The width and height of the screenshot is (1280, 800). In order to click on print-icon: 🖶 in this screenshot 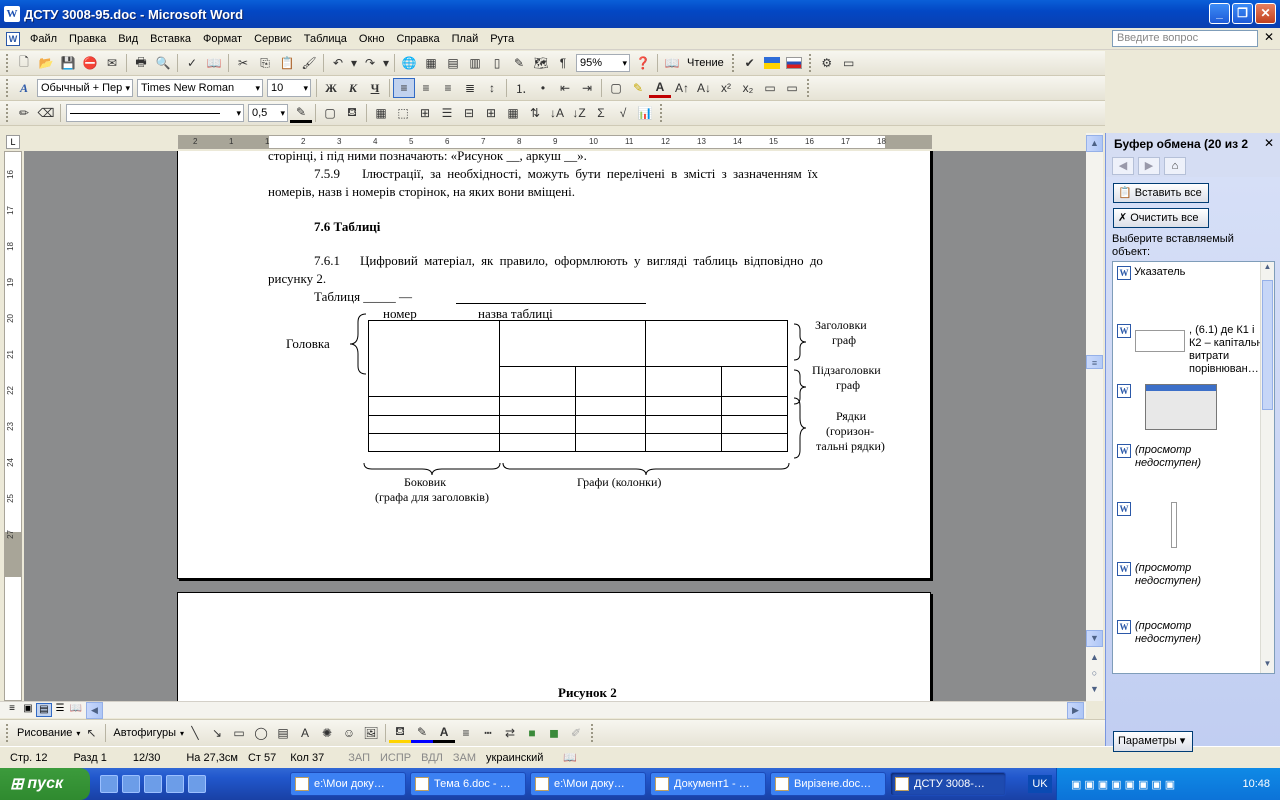, I will do `click(141, 63)`.